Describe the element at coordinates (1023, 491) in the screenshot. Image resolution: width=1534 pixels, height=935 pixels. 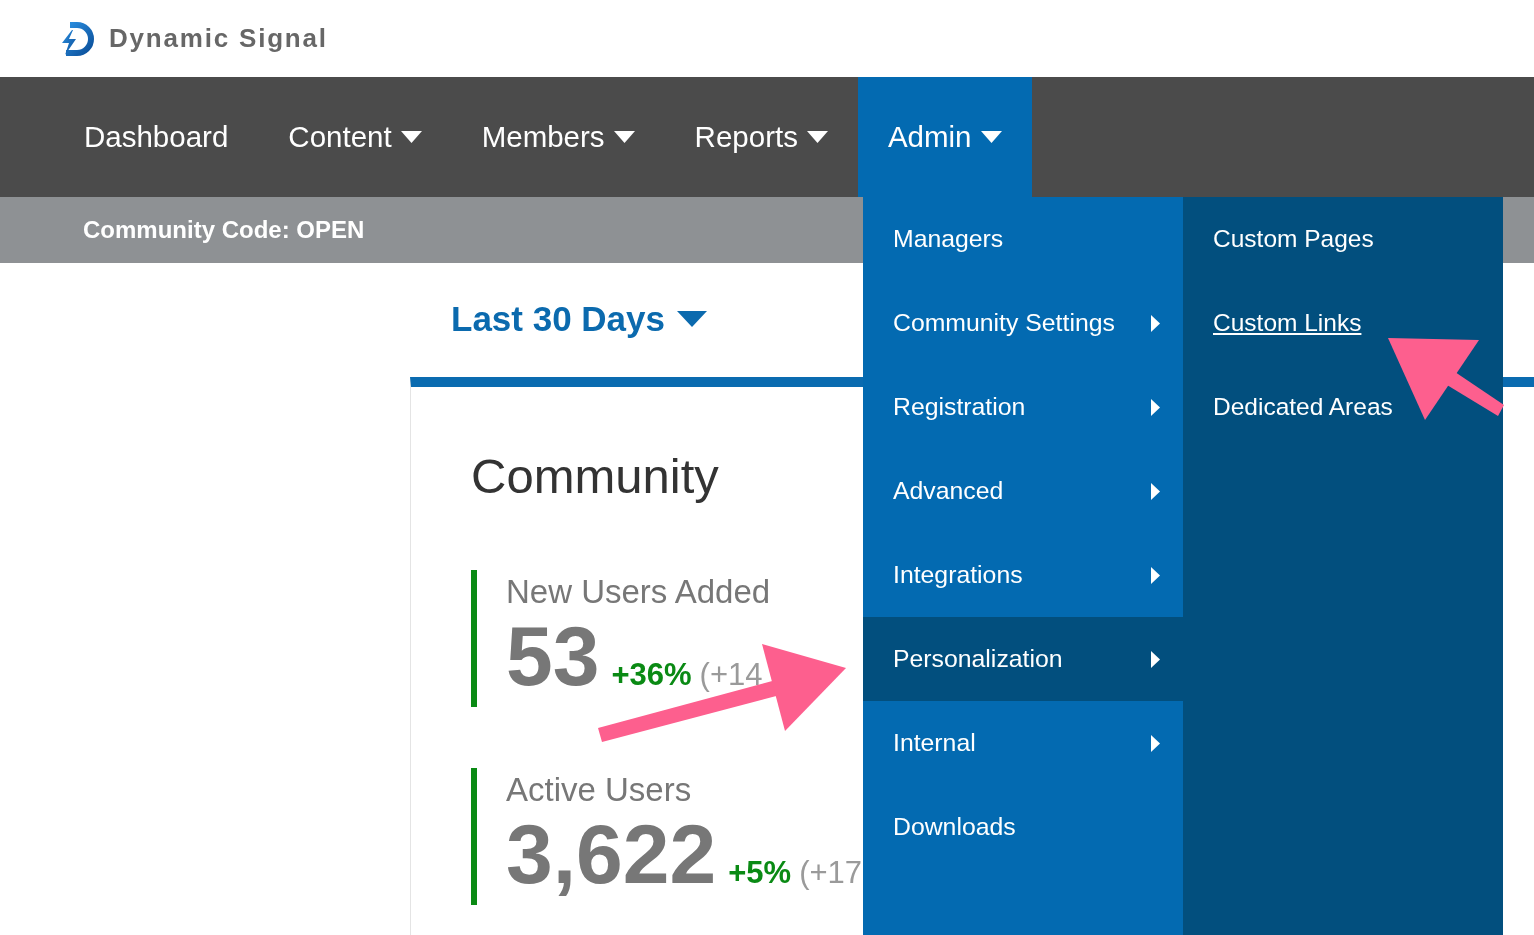
I see `menu-item: Advanced` at that location.